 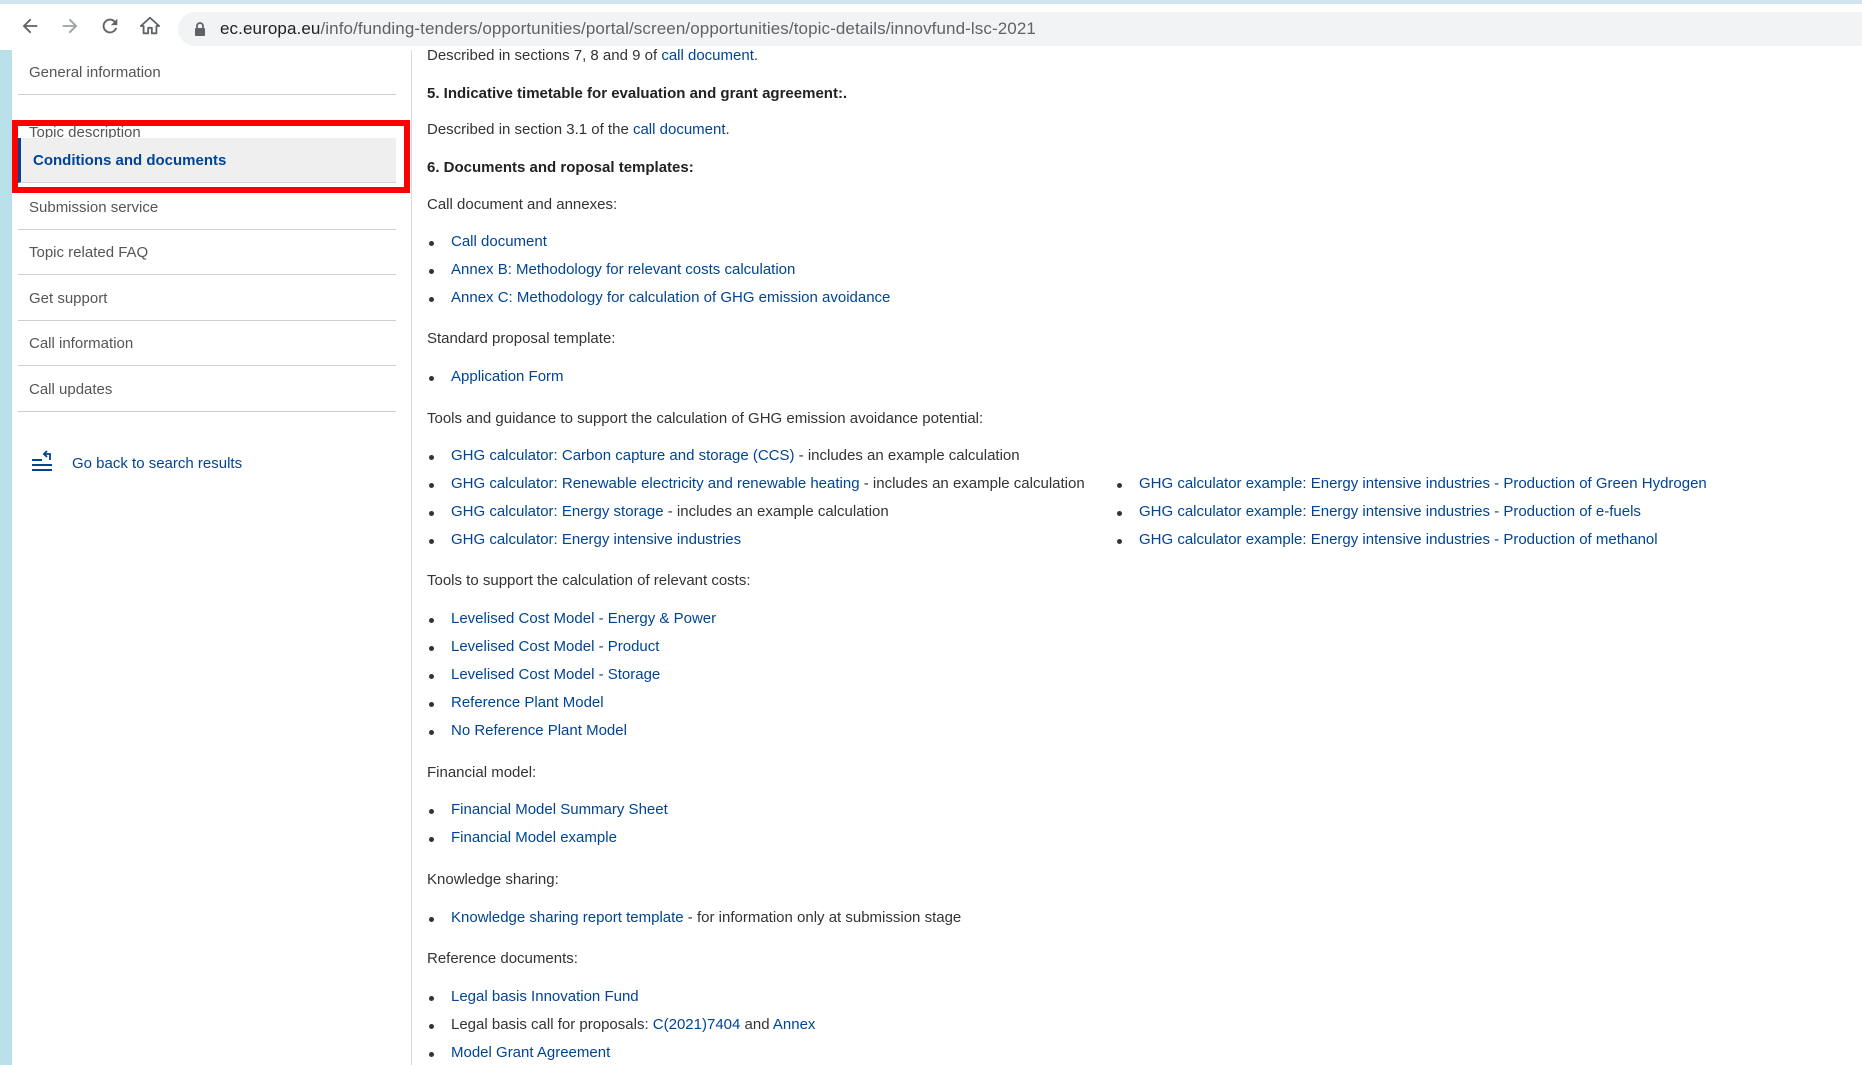 What do you see at coordinates (207, 343) in the screenshot?
I see `sidebar-item-call-information: Call information` at bounding box center [207, 343].